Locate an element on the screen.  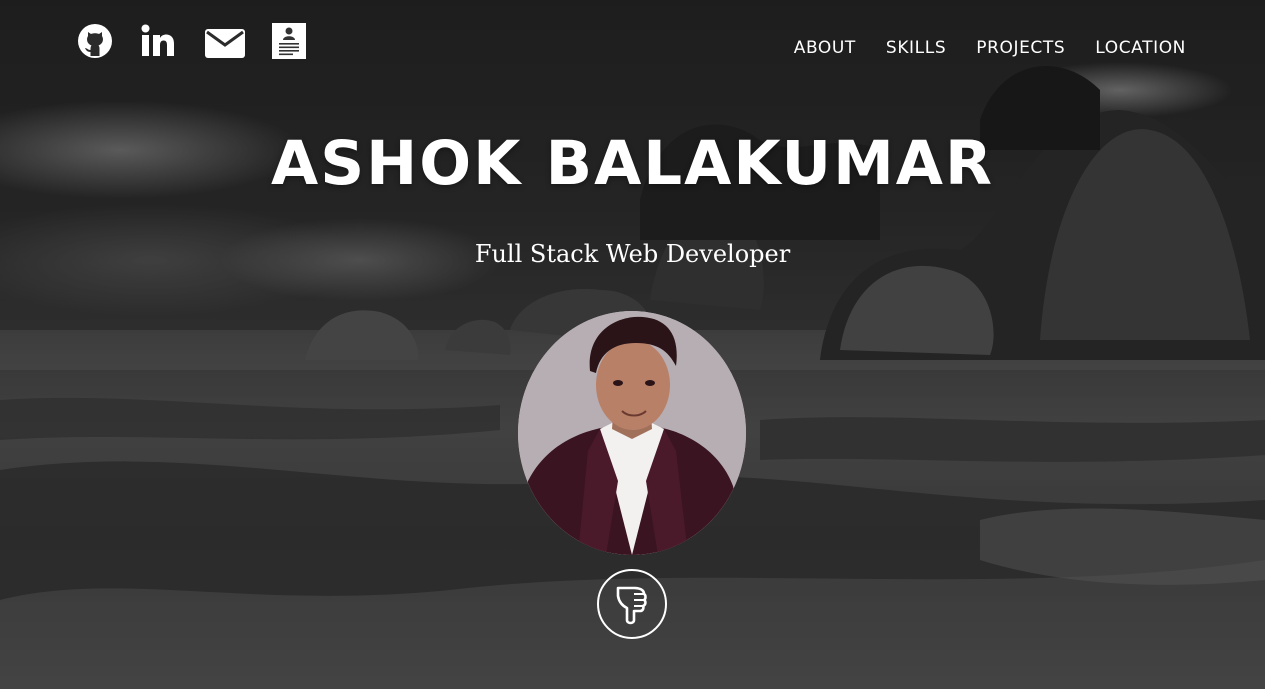
linkedin-link is located at coordinates (159, 41).